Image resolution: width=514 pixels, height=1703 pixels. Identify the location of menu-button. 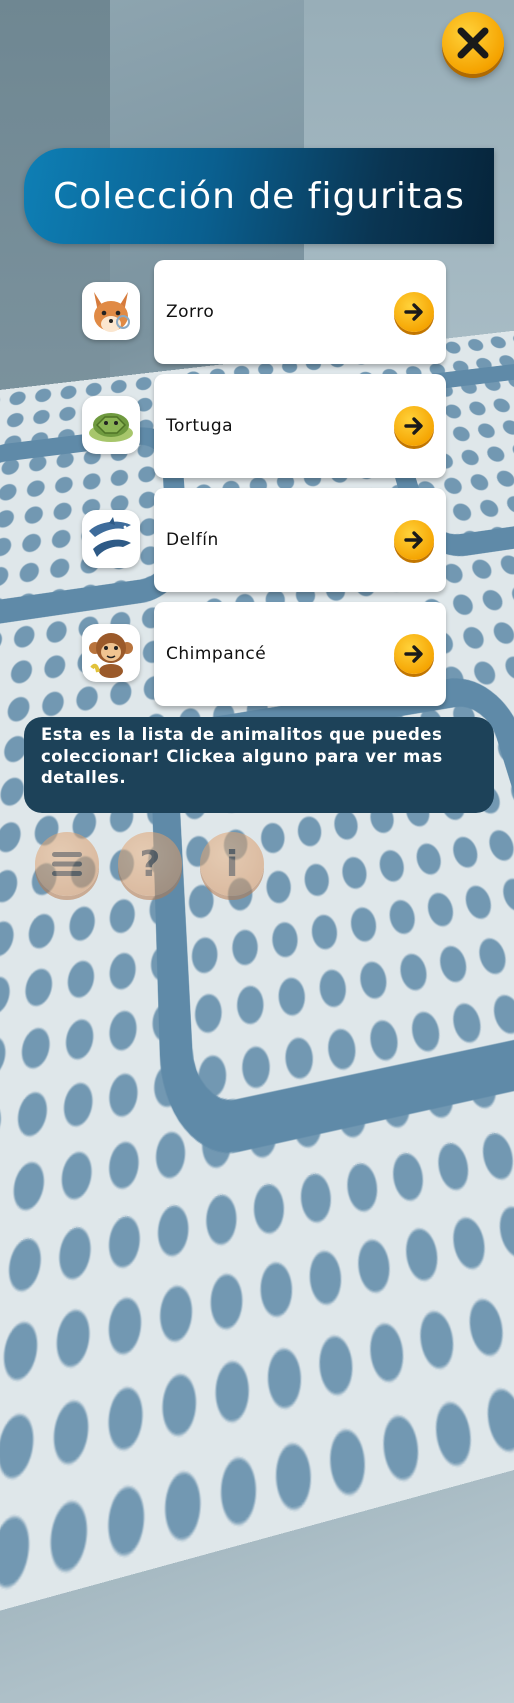
(67, 864).